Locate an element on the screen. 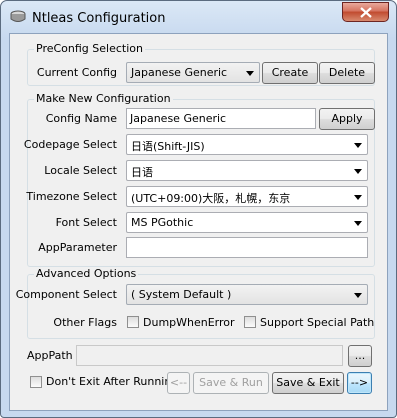  locale-label: Locale Select is located at coordinates (80, 170).